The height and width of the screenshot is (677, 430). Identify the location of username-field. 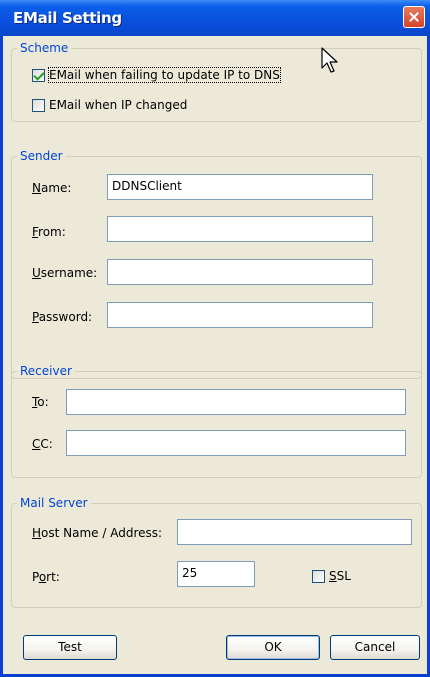
(240, 272).